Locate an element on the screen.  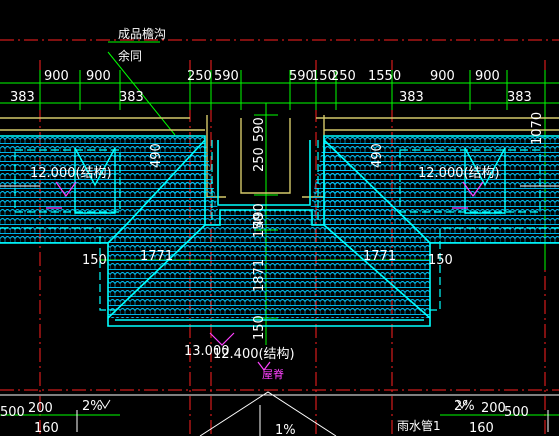
elevation-ridge-struct: 12.400(结构) is located at coordinates (254, 354).